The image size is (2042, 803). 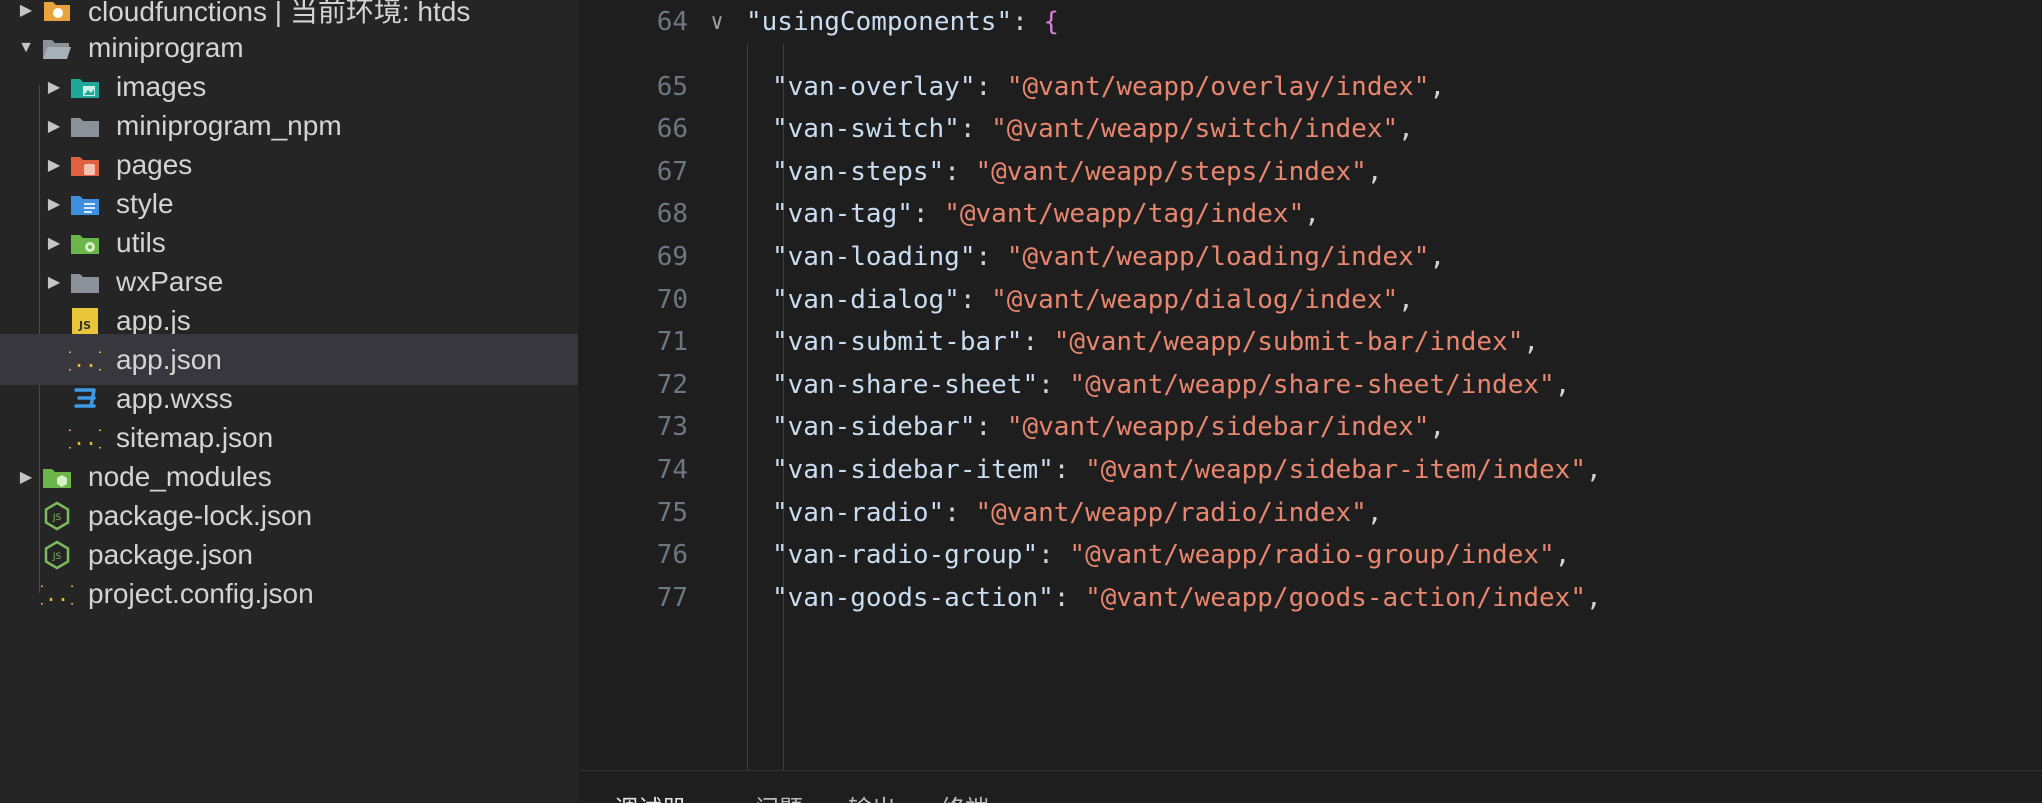 What do you see at coordinates (1311, 25) in the screenshot?
I see `code-line: 64 ∨ "usingComponents": {` at bounding box center [1311, 25].